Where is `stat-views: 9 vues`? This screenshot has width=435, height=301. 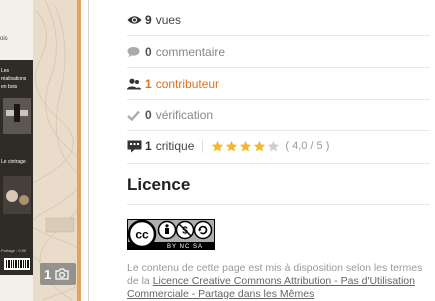
stat-views: 9 vues is located at coordinates (154, 20).